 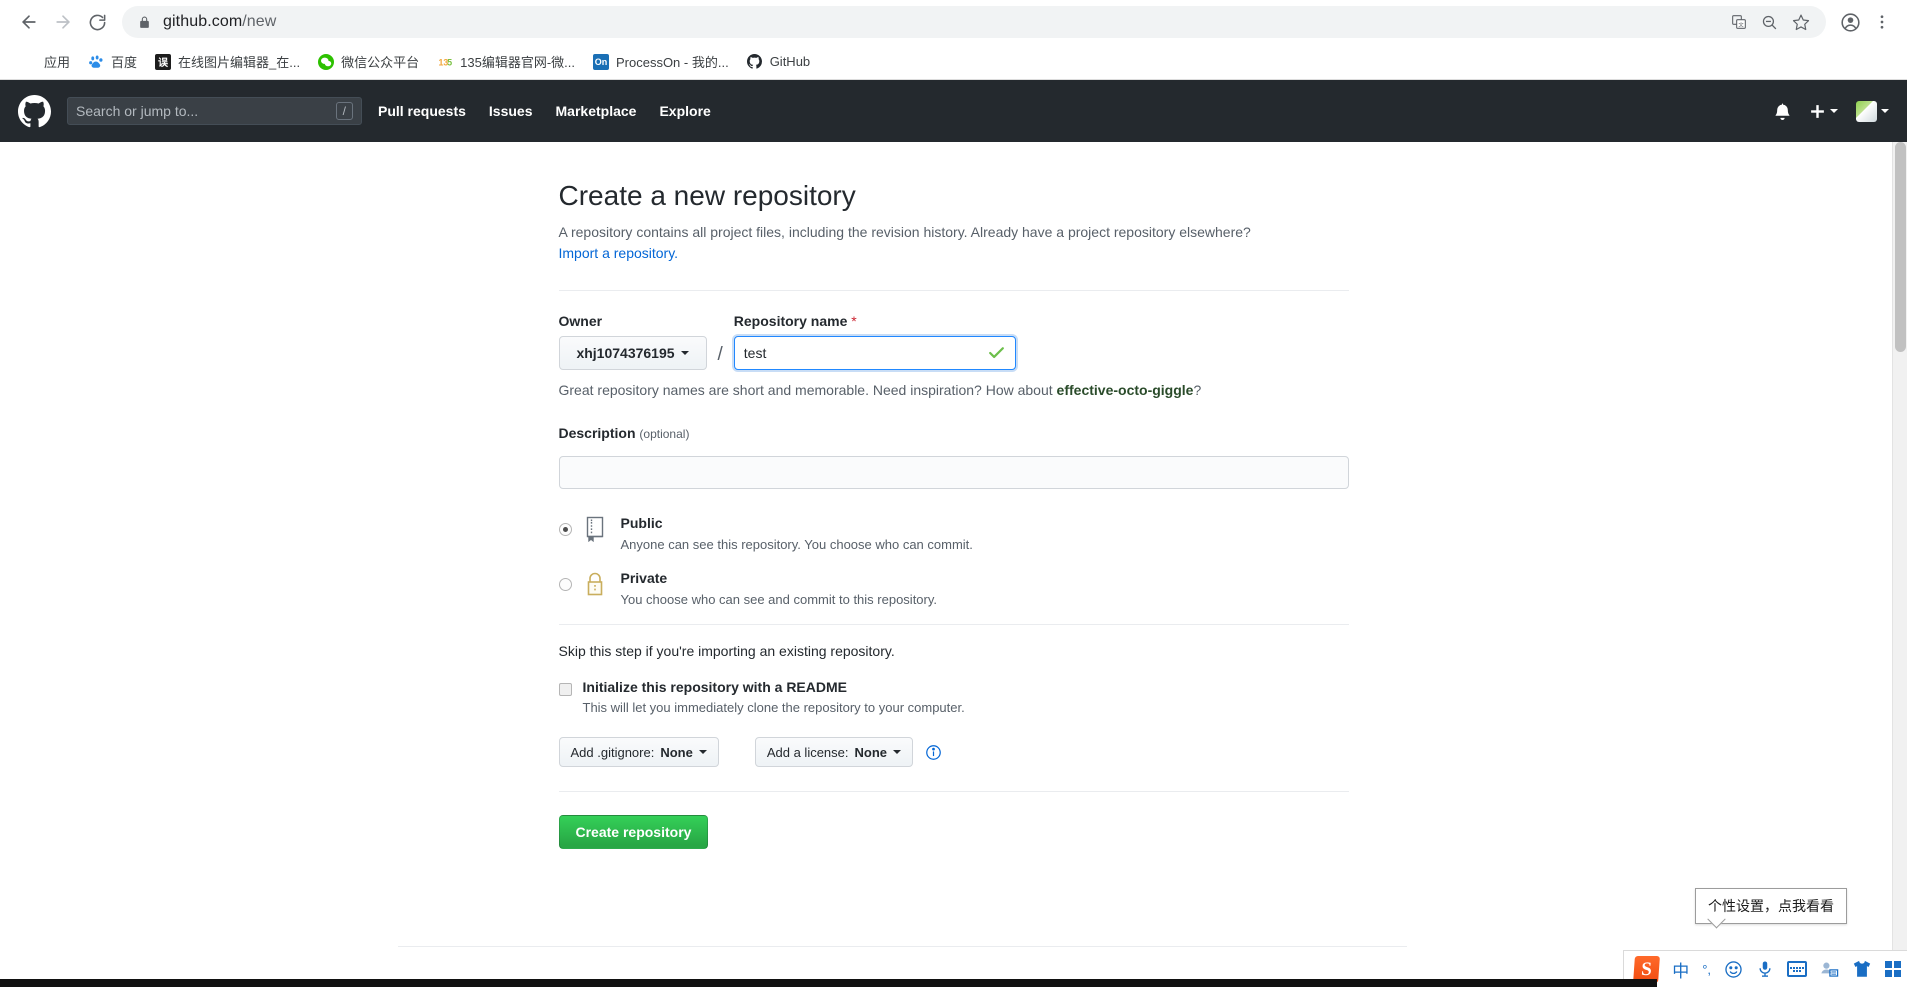 What do you see at coordinates (1829, 969) in the screenshot?
I see `user-card-icon` at bounding box center [1829, 969].